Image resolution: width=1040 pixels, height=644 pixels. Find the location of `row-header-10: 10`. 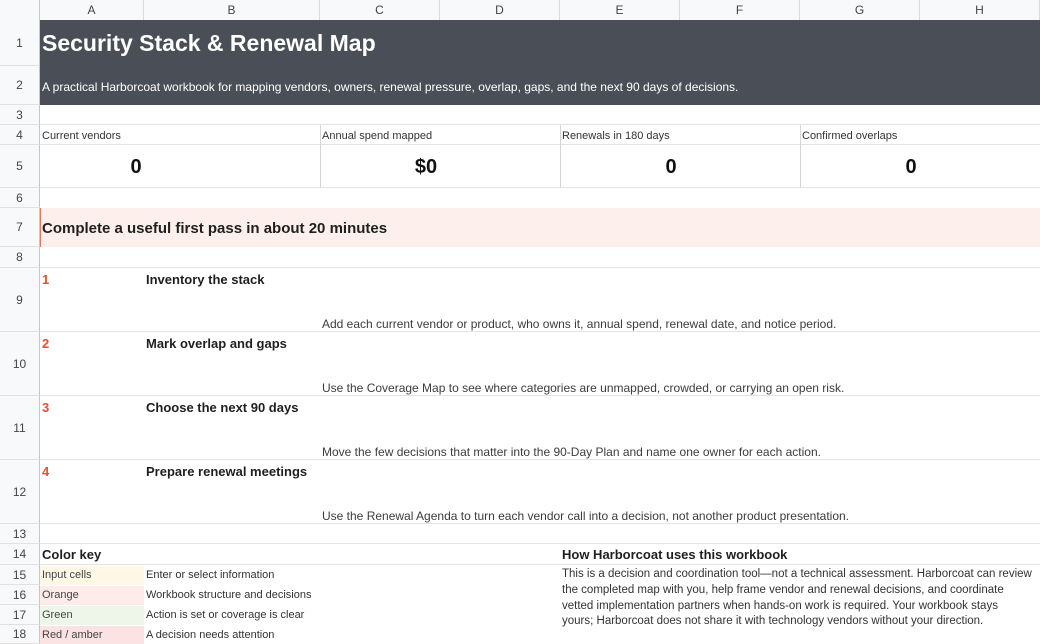

row-header-10: 10 is located at coordinates (20, 364).